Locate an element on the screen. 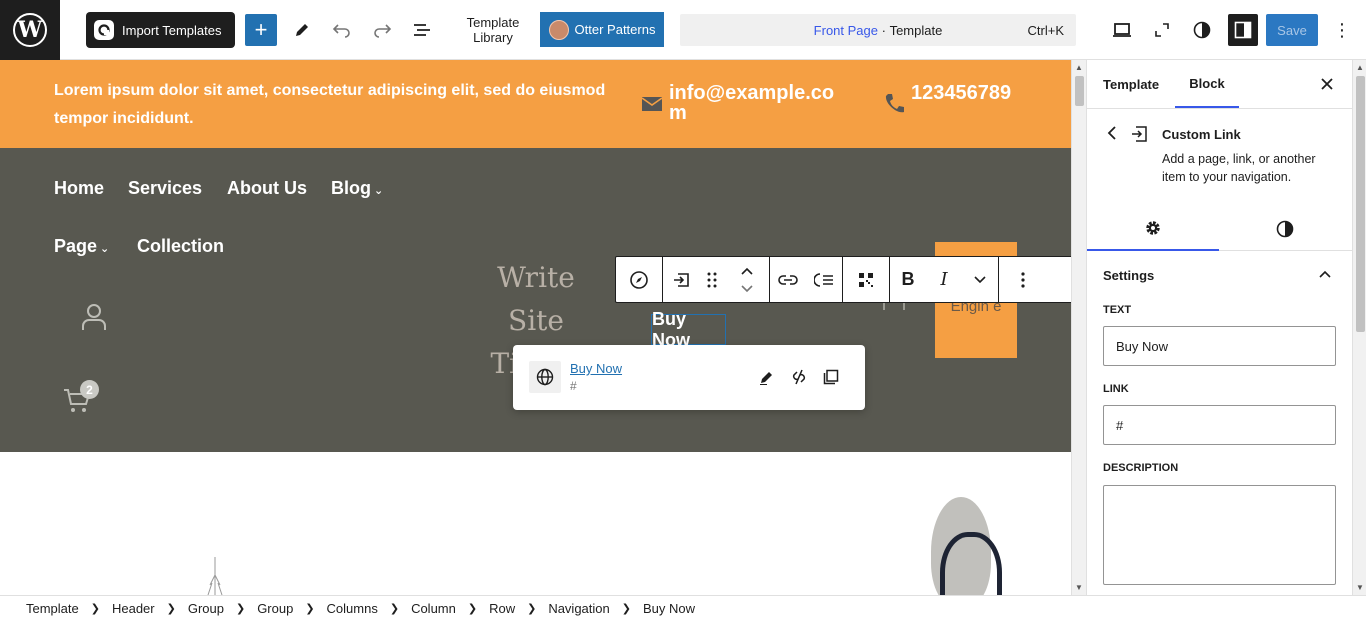  nav-item-page: Page ⌄ is located at coordinates (81, 246).